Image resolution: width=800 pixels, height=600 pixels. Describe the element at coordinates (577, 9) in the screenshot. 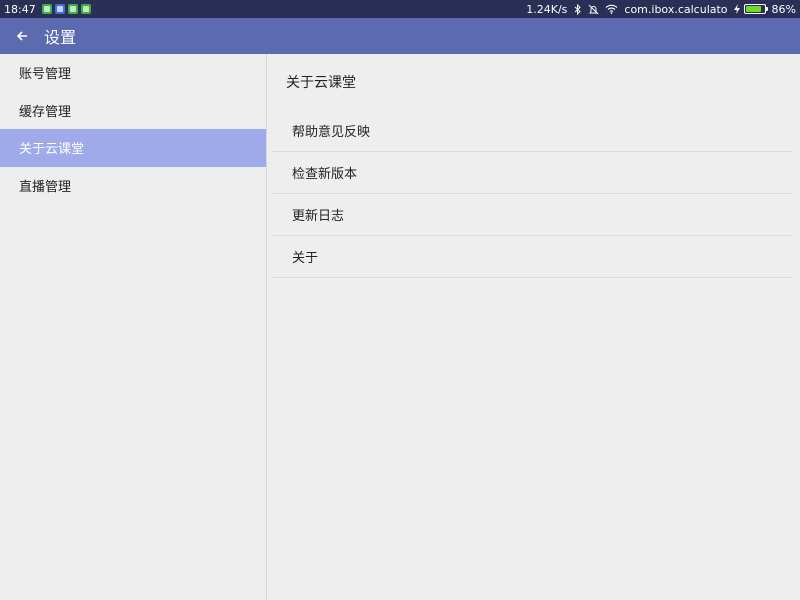

I see `bluetooth-icon` at that location.